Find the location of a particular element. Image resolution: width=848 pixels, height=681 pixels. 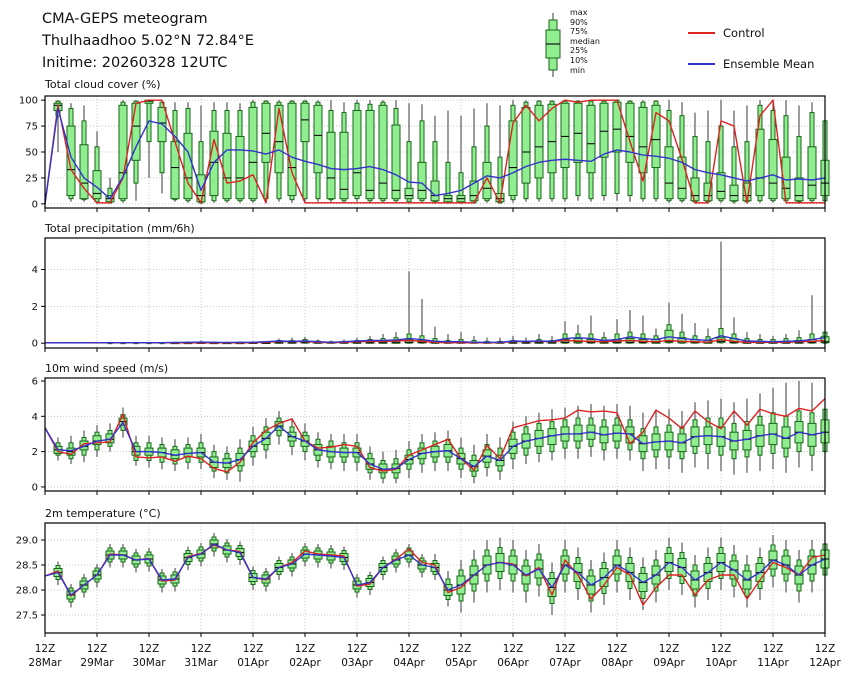

legend-label-p90: 90% is located at coordinates (579, 22).